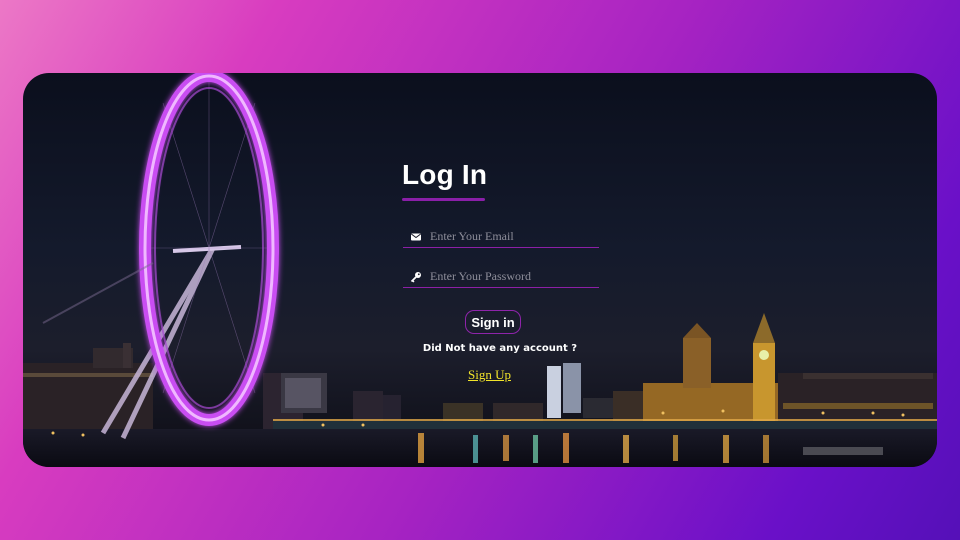  What do you see at coordinates (445, 174) in the screenshot?
I see `page-title: Log In` at bounding box center [445, 174].